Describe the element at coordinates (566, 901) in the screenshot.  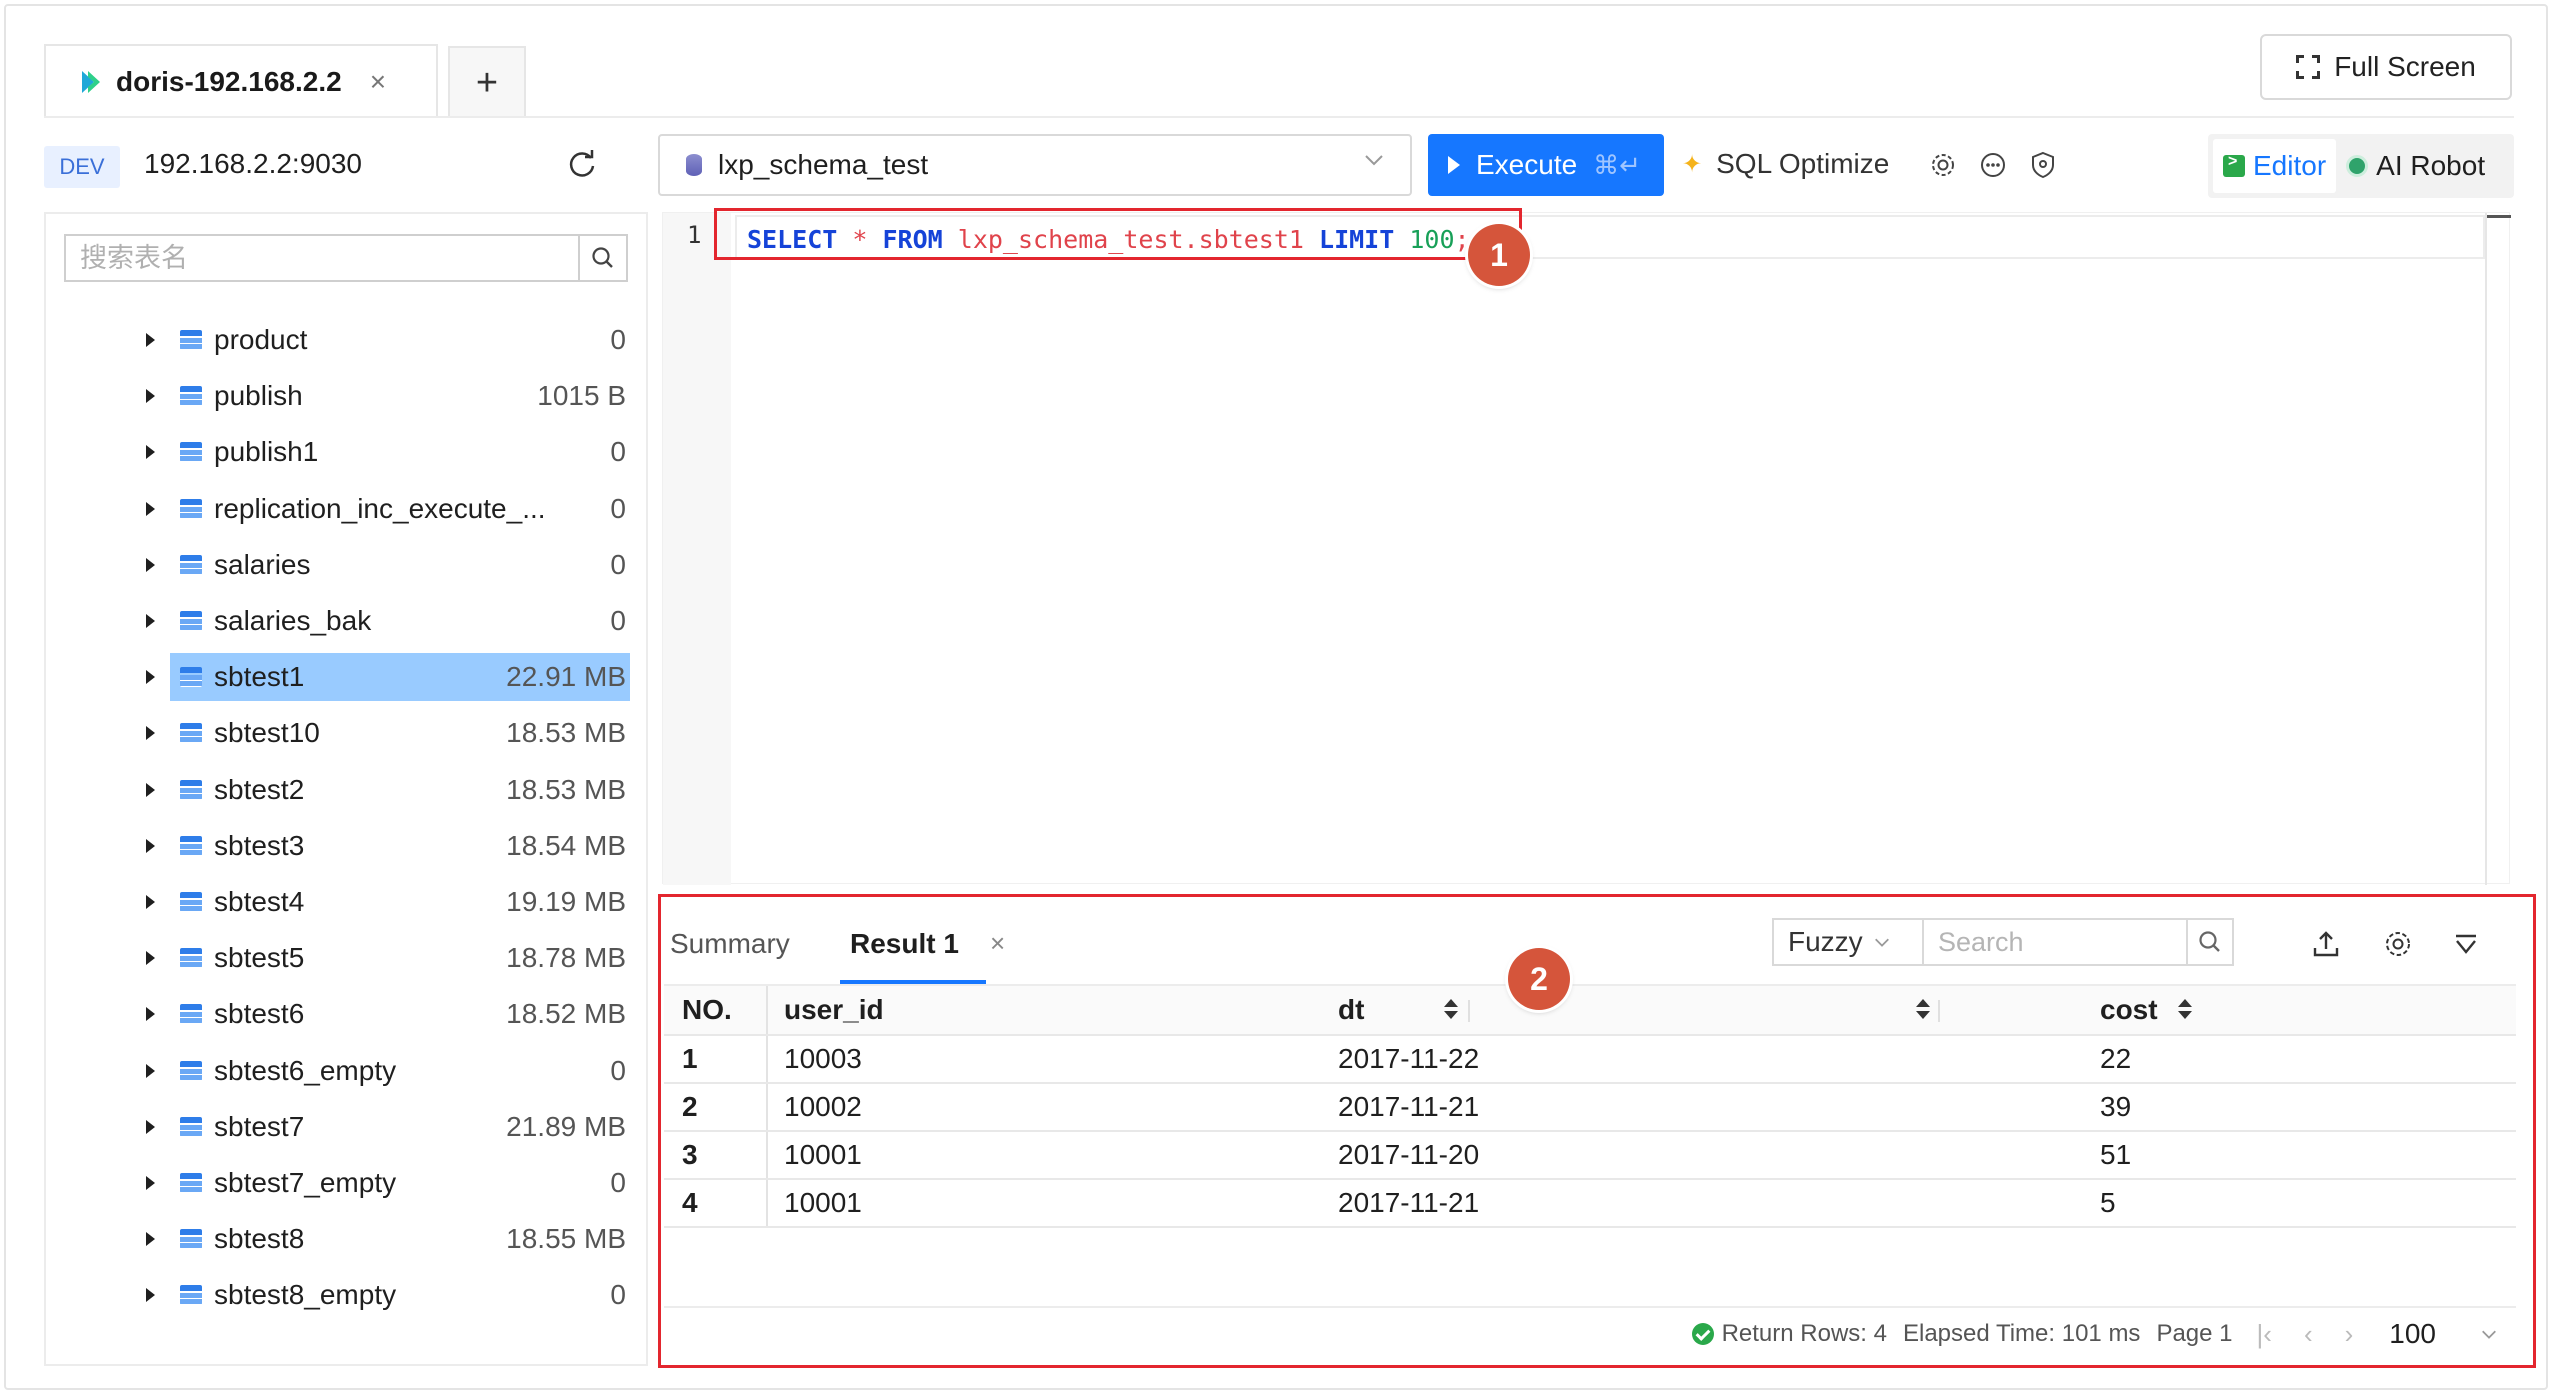
I see `table-size: 19.19 MB` at that location.